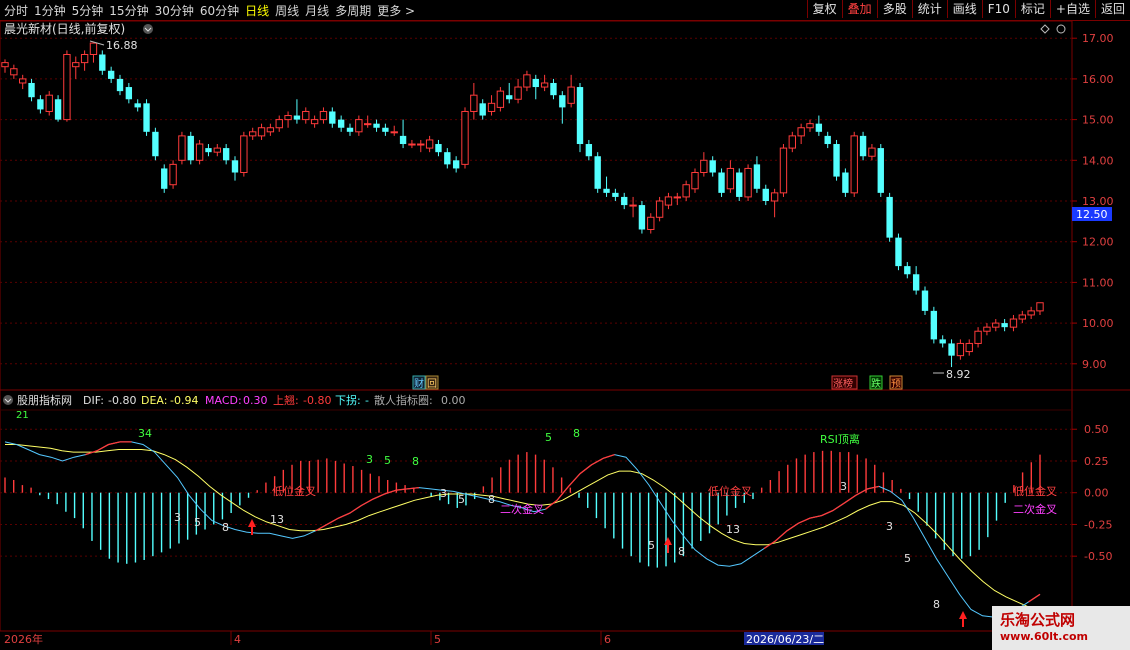  What do you see at coordinates (1038, 620) in the screenshot?
I see `watermark-title: 乐淘公式网` at bounding box center [1038, 620].